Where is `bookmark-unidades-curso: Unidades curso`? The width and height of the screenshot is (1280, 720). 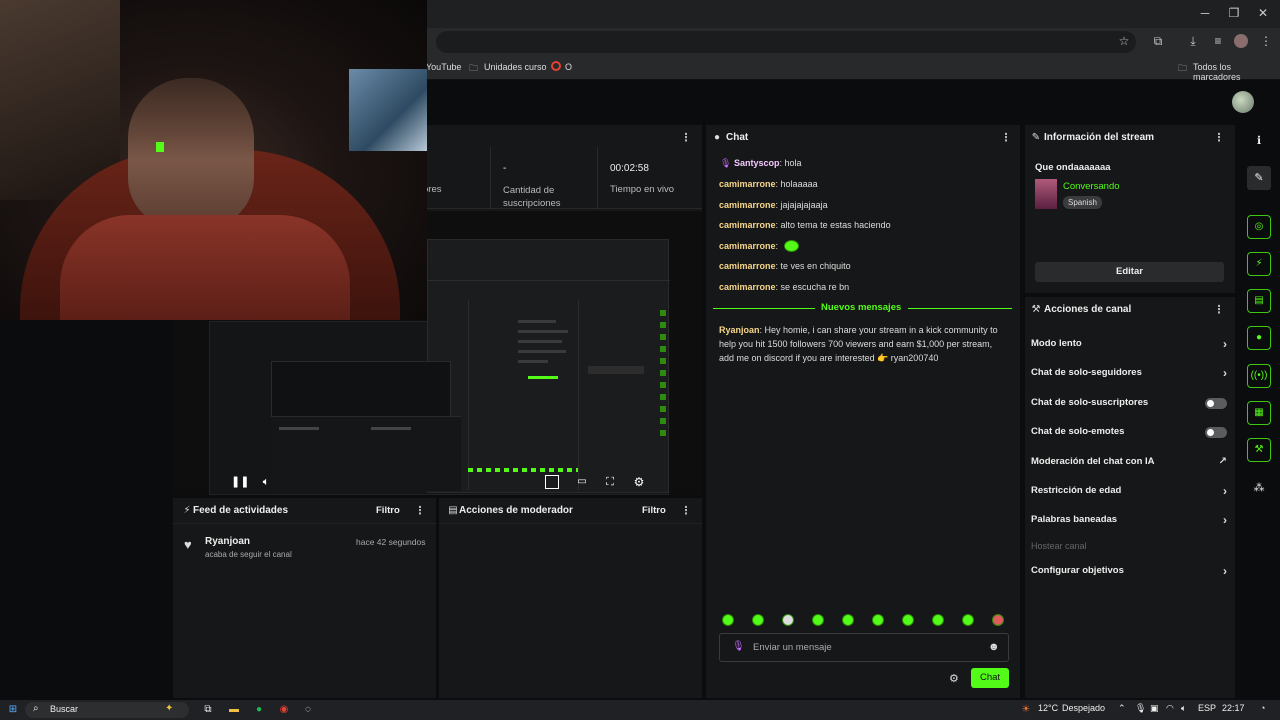
bookmark-unidades-curso: Unidades curso is located at coordinates (515, 67).